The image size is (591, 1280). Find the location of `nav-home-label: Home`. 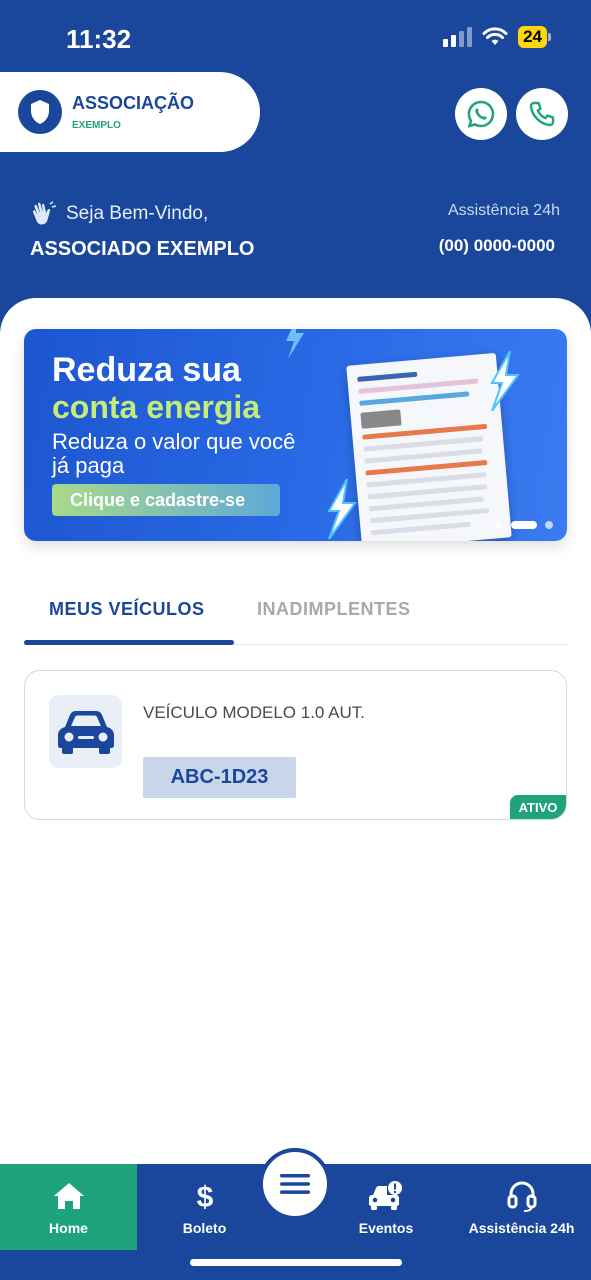

nav-home-label: Home is located at coordinates (68, 1228).